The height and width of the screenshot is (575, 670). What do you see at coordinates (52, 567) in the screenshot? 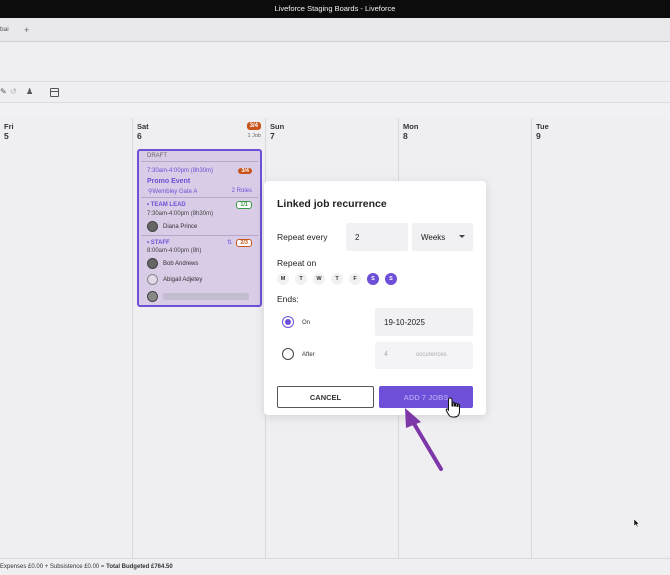
I see `budget-summary: Expenses £0.00 + Subsistence £0.00 =` at bounding box center [52, 567].